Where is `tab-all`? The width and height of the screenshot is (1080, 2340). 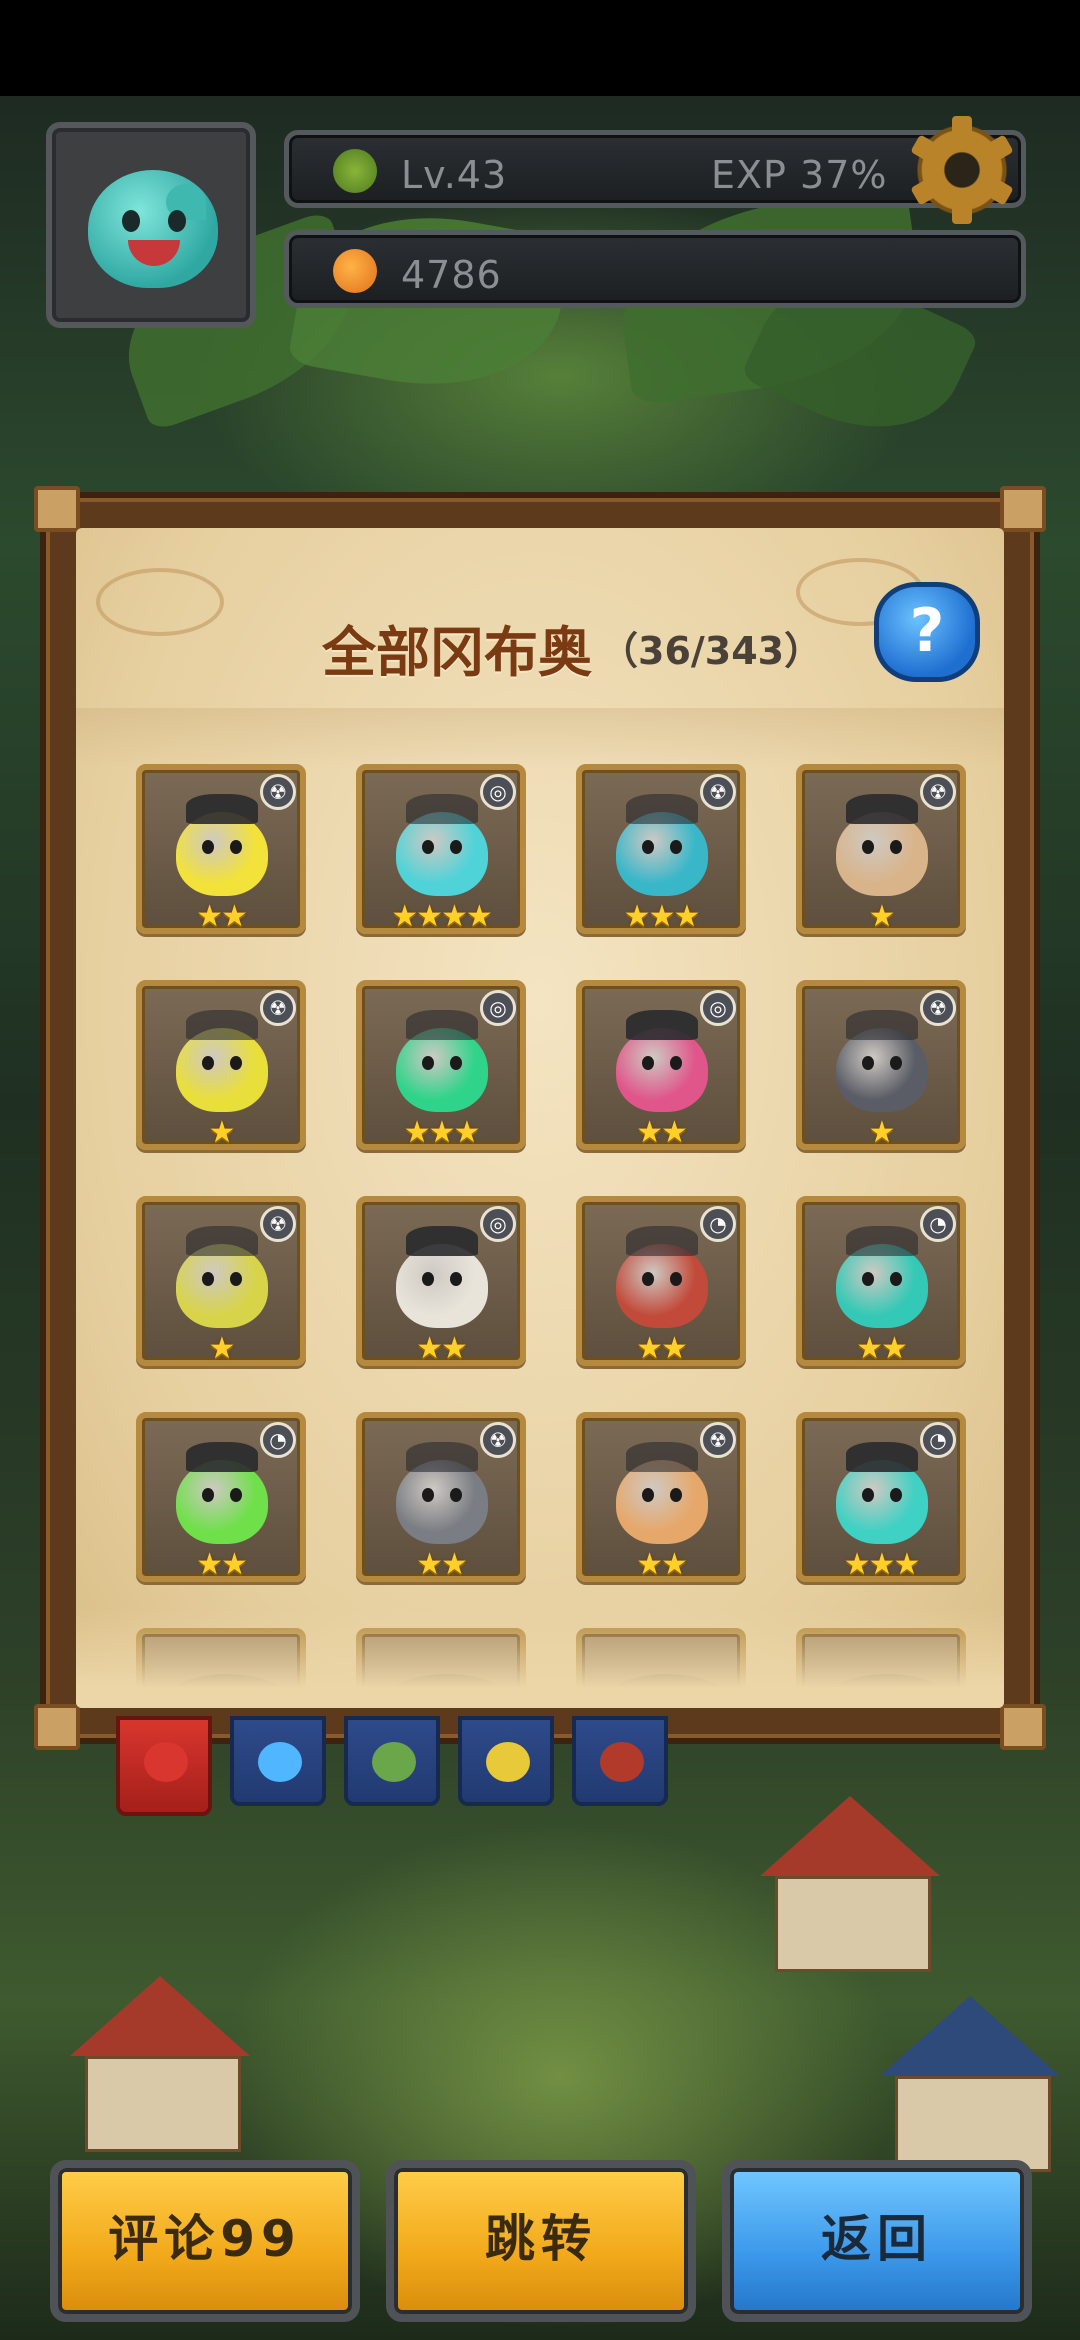 tab-all is located at coordinates (164, 1766).